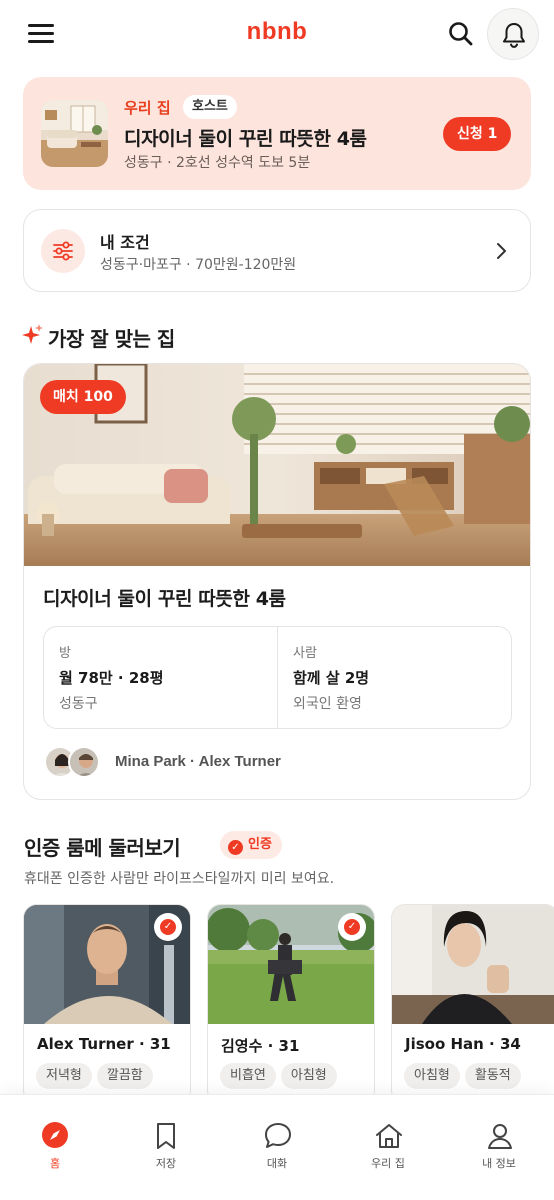 The image size is (554, 1200). I want to click on bookmark-icon, so click(166, 1136).